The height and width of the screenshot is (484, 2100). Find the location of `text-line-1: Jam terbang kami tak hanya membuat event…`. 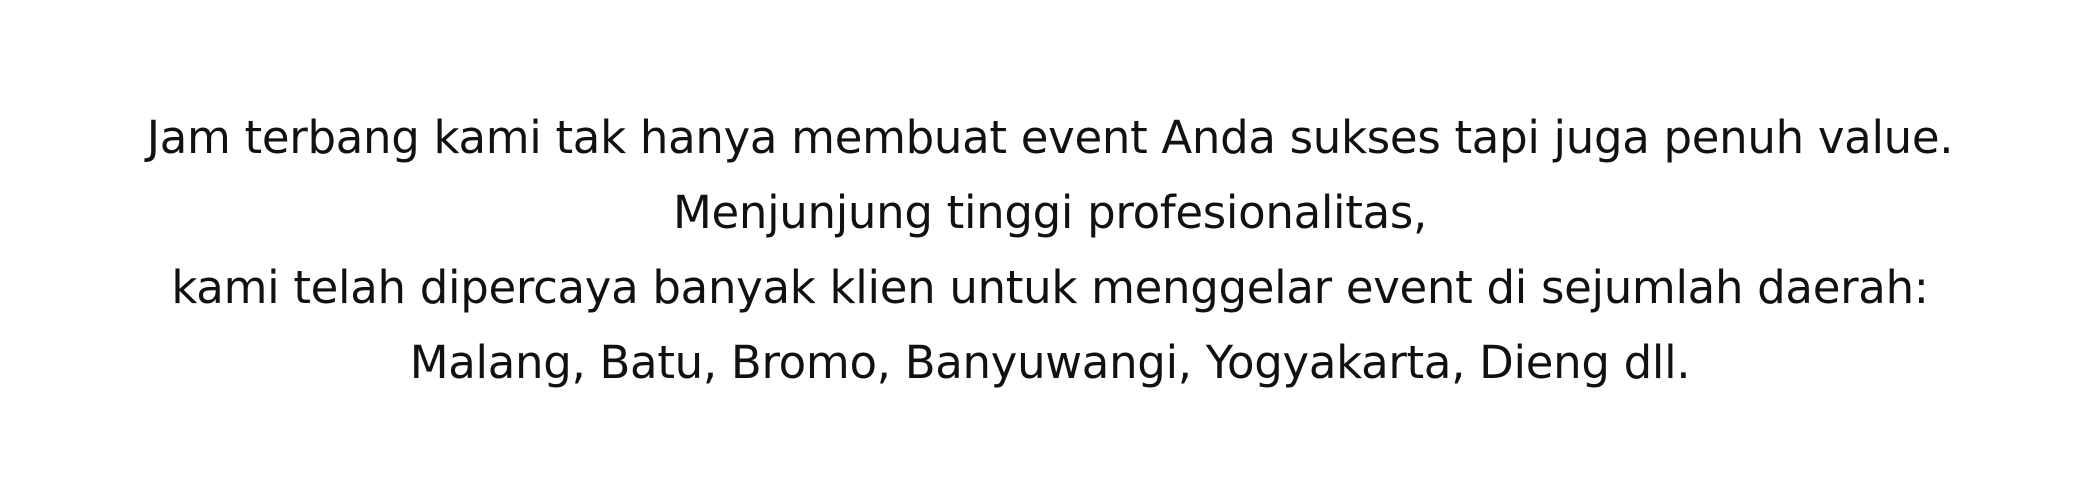

text-line-1: Jam terbang kami tak hanya membuat event… is located at coordinates (1050, 137).